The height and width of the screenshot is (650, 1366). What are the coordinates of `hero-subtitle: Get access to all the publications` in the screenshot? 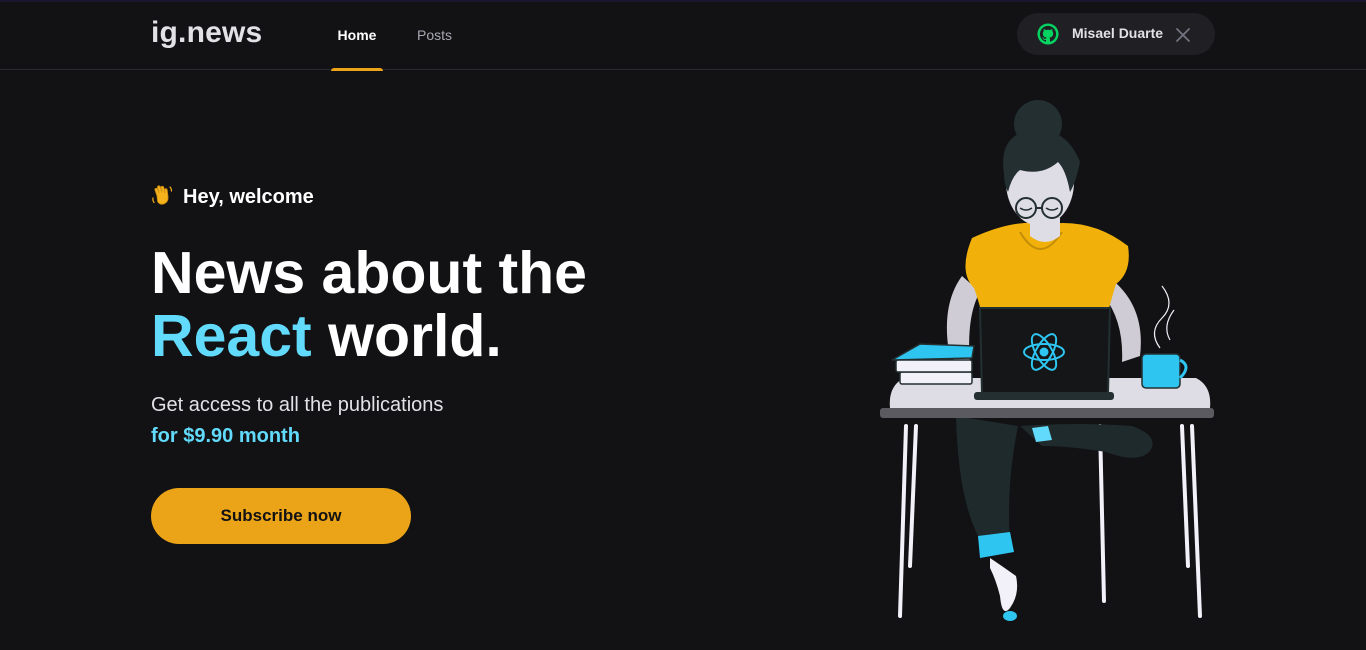 It's located at (297, 405).